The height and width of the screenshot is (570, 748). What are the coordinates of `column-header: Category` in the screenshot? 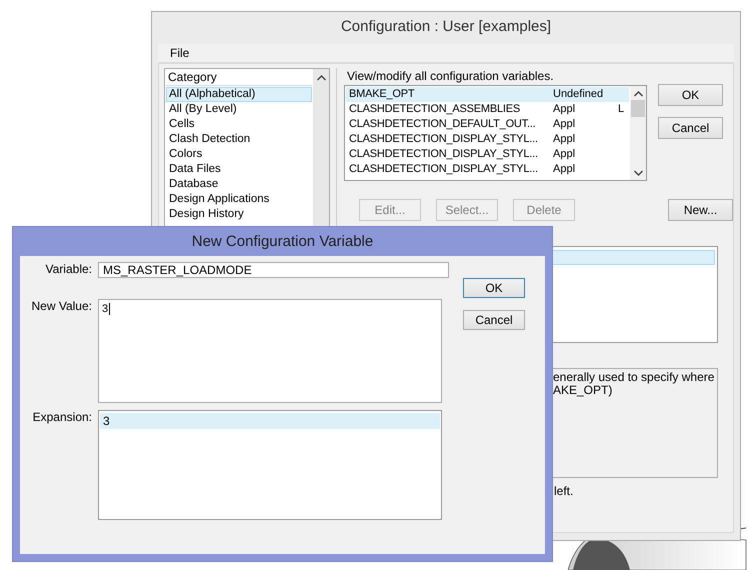 It's located at (239, 78).